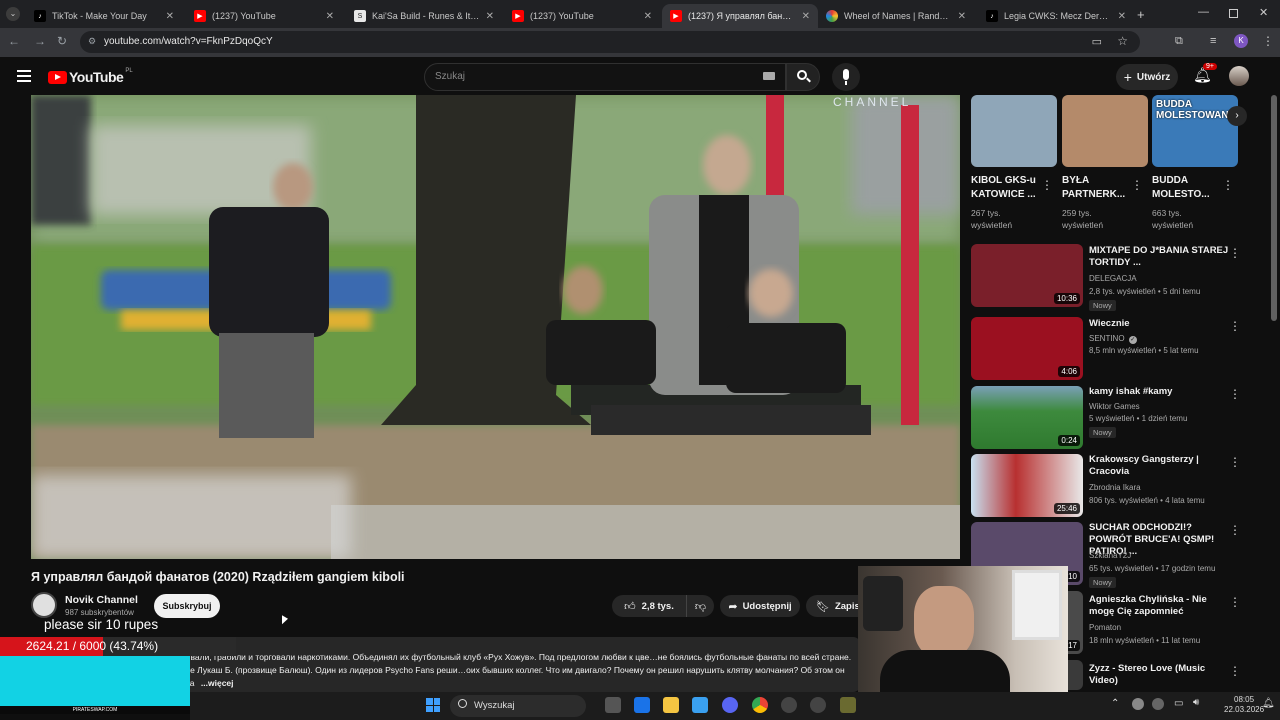 The image size is (1280, 720). Describe the element at coordinates (433, 705) in the screenshot. I see `windows-start-icon` at that location.